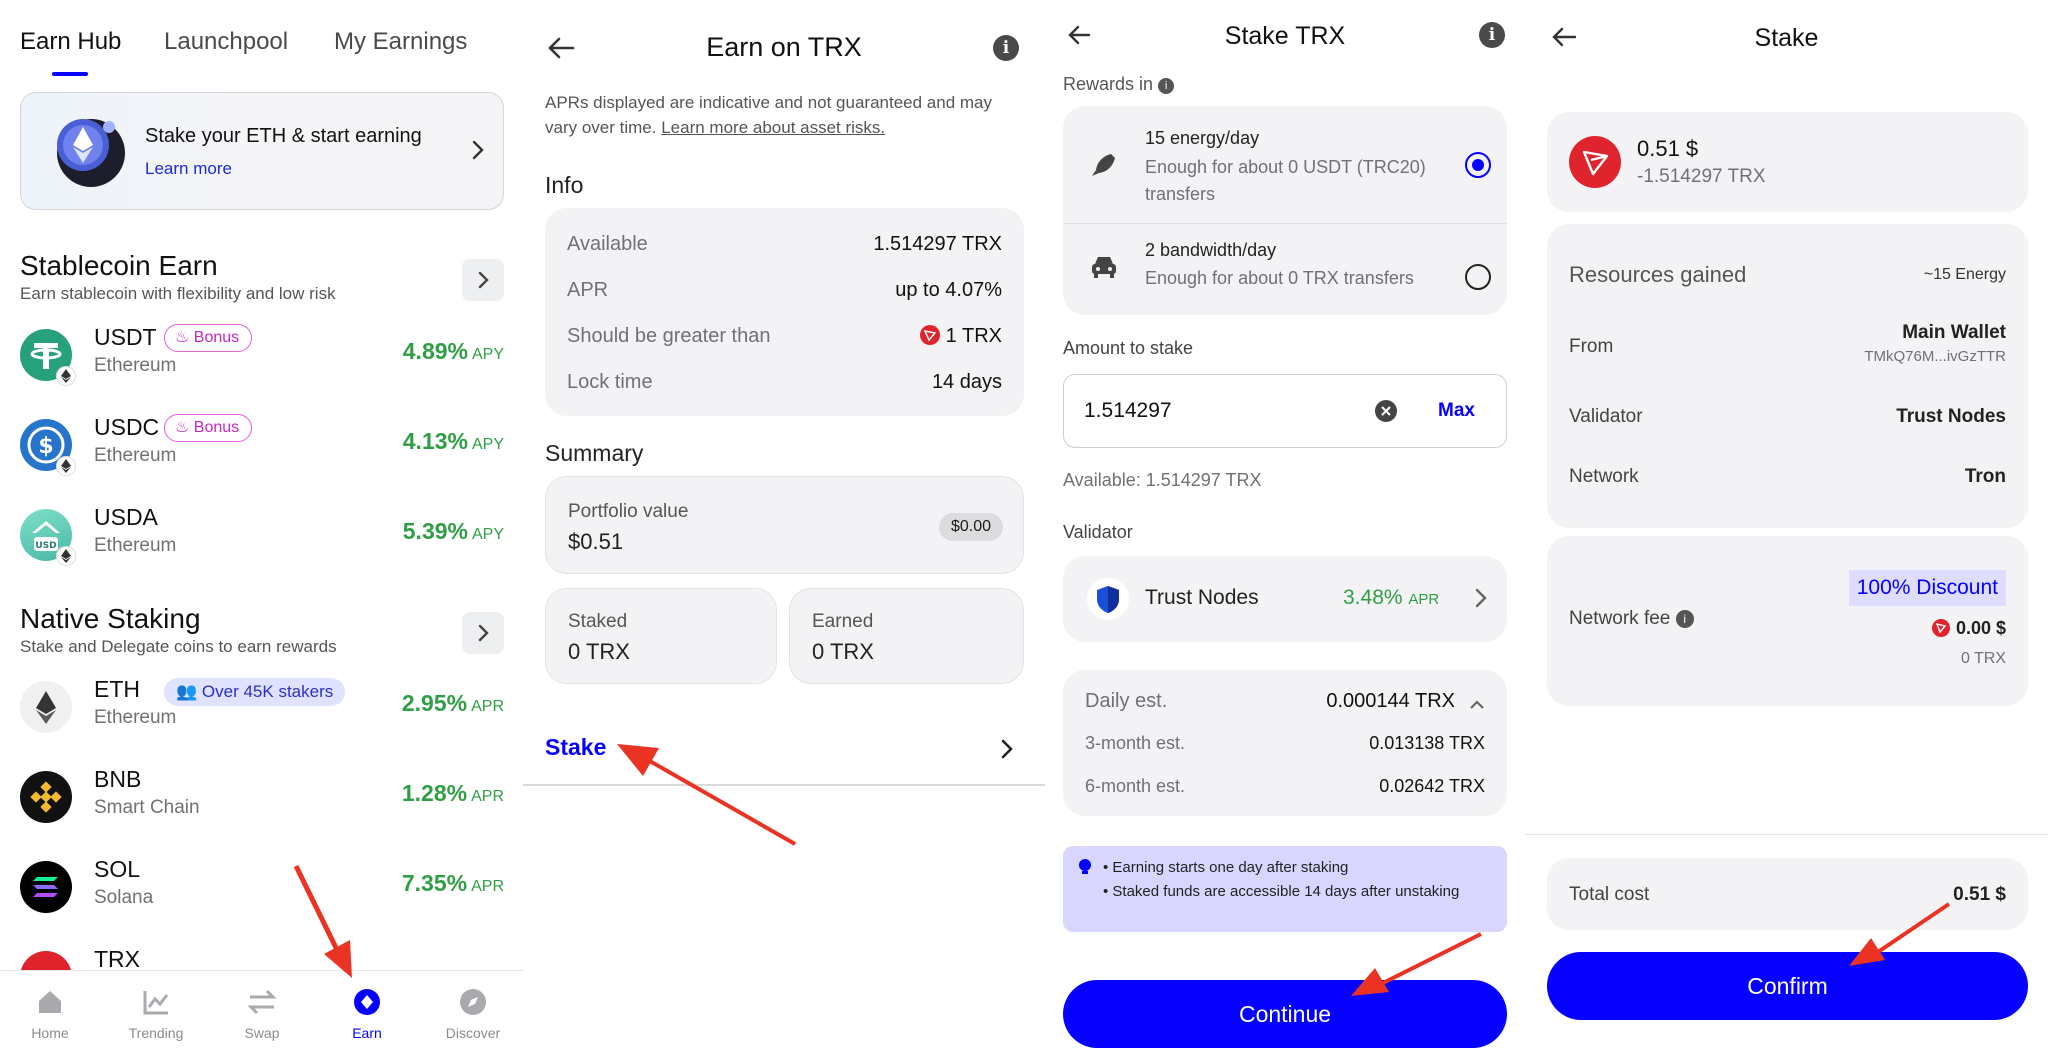 This screenshot has width=2048, height=1059. Describe the element at coordinates (453, 883) in the screenshot. I see `coin-rate: 7.35% APR` at that location.